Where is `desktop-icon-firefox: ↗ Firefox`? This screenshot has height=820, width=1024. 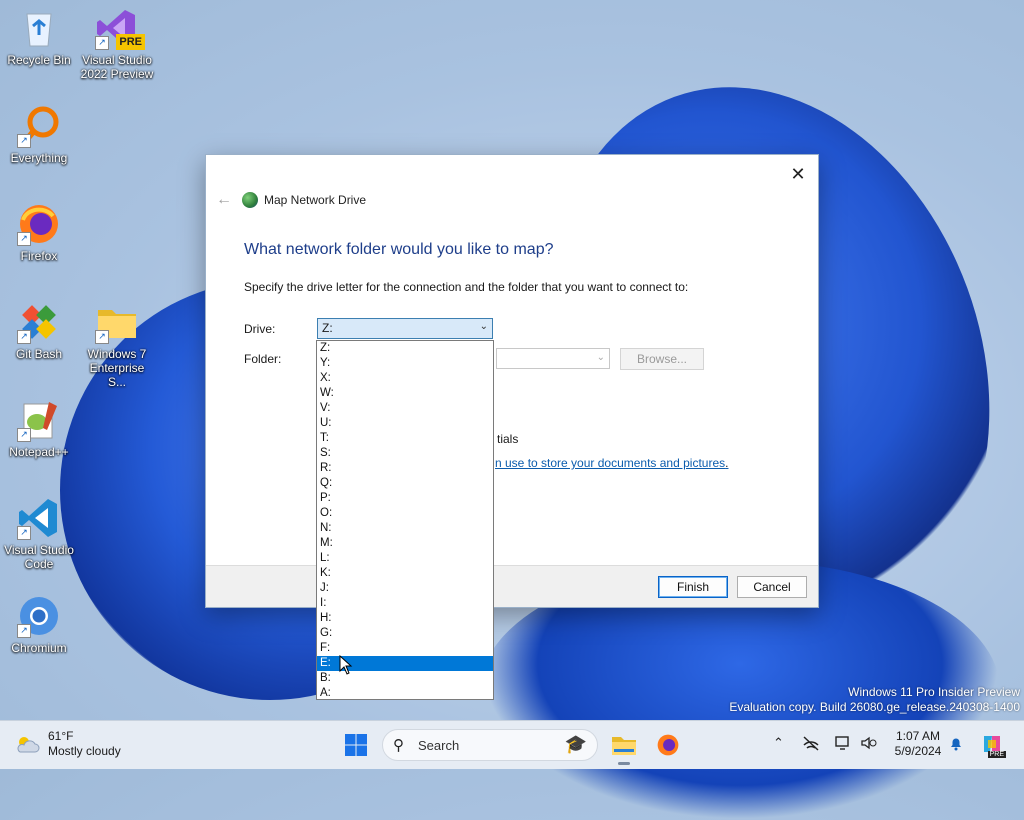
desktop-icon-firefox: ↗ Firefox is located at coordinates (39, 232).